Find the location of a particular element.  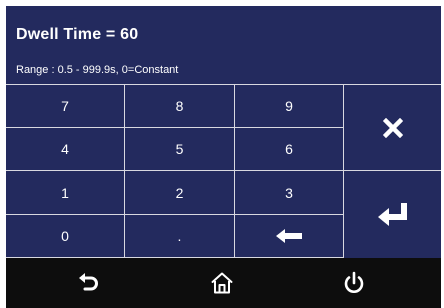

key-8: 8 is located at coordinates (180, 106).